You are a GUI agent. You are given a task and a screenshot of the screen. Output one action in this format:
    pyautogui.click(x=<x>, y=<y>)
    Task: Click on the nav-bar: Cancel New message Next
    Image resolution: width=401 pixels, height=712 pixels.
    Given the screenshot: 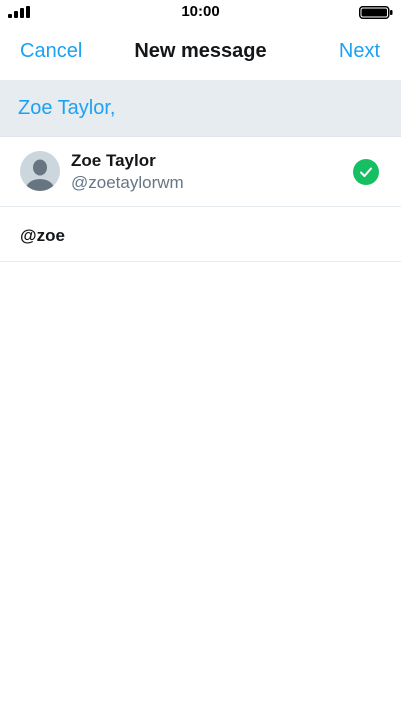 What is the action you would take?
    pyautogui.click(x=200, y=52)
    